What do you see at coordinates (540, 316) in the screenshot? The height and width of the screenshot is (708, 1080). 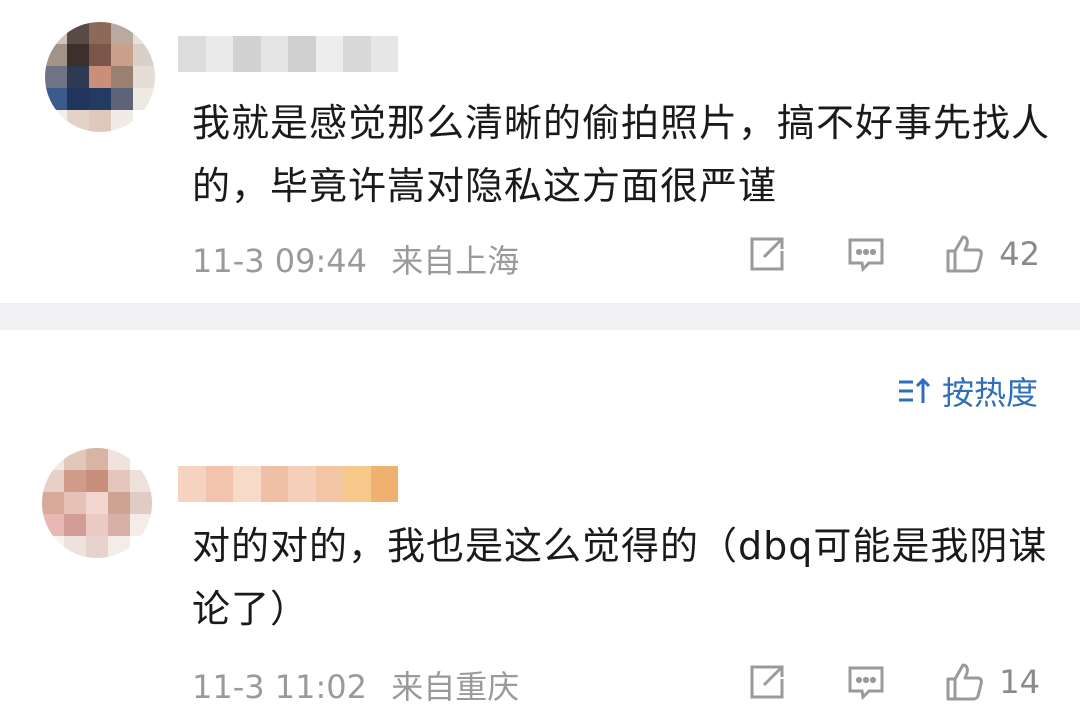 I see `section-divider` at bounding box center [540, 316].